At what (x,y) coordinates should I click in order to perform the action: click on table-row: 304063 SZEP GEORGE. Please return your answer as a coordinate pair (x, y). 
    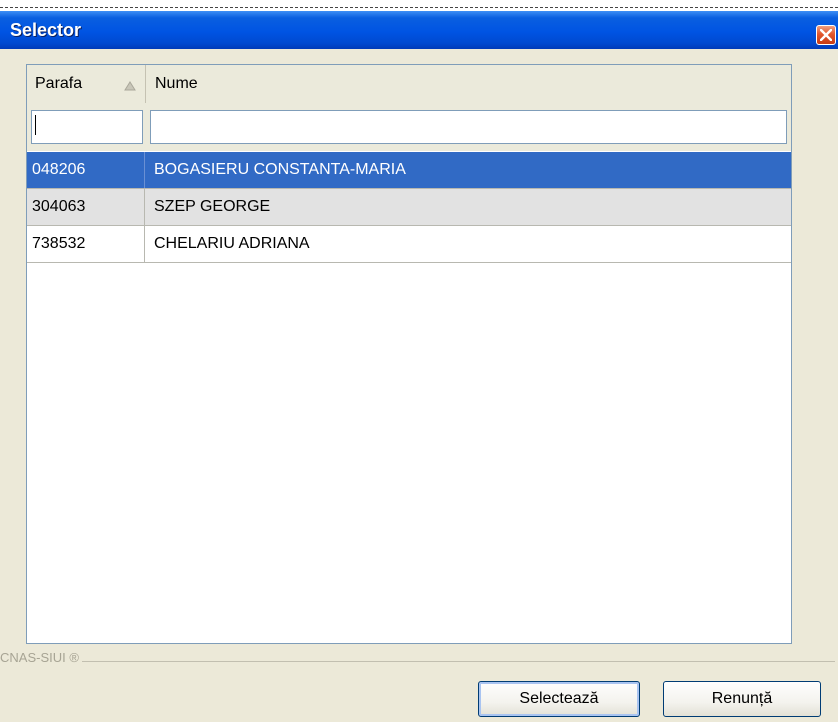
    Looking at the image, I should click on (409, 207).